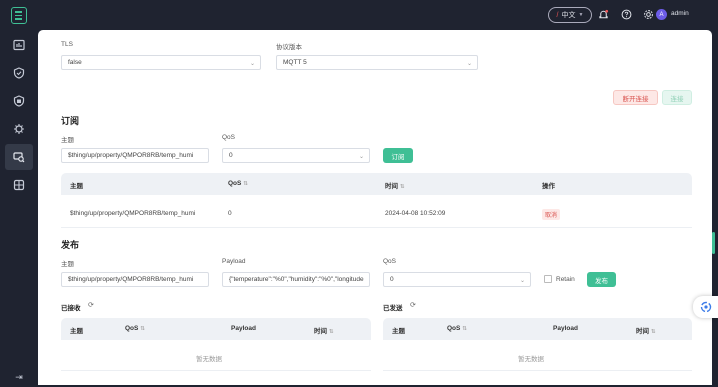  I want to click on received-empty: 暂无数据, so click(209, 359).